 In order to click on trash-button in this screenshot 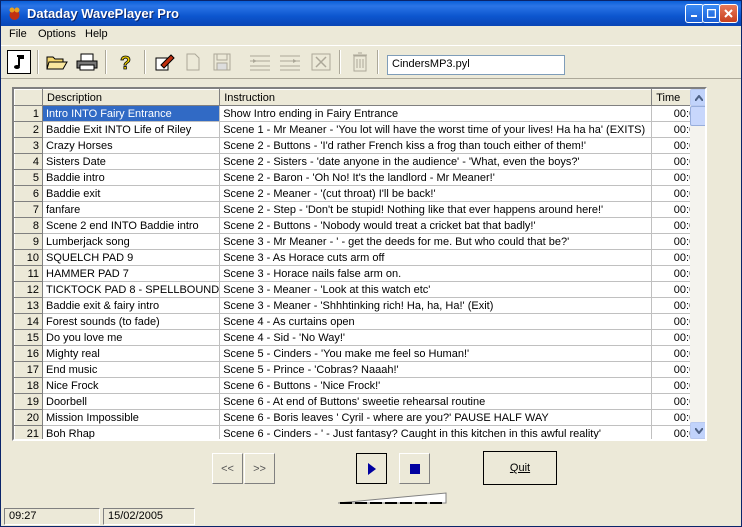, I will do `click(360, 62)`.